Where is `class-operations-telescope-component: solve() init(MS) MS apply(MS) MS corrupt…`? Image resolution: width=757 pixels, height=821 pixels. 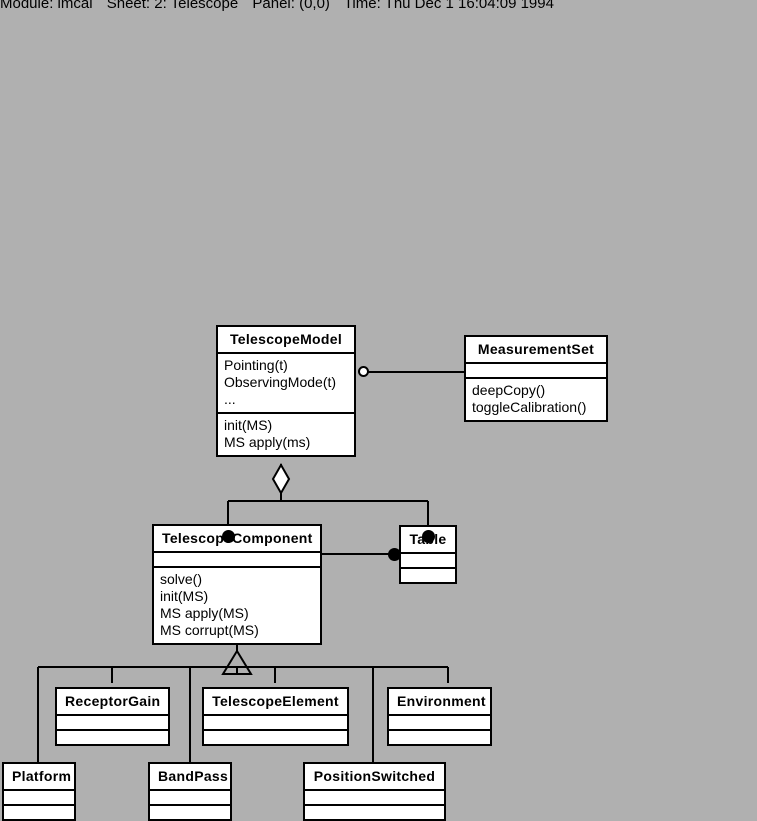 class-operations-telescope-component: solve() init(MS) MS apply(MS) MS corrupt… is located at coordinates (209, 604).